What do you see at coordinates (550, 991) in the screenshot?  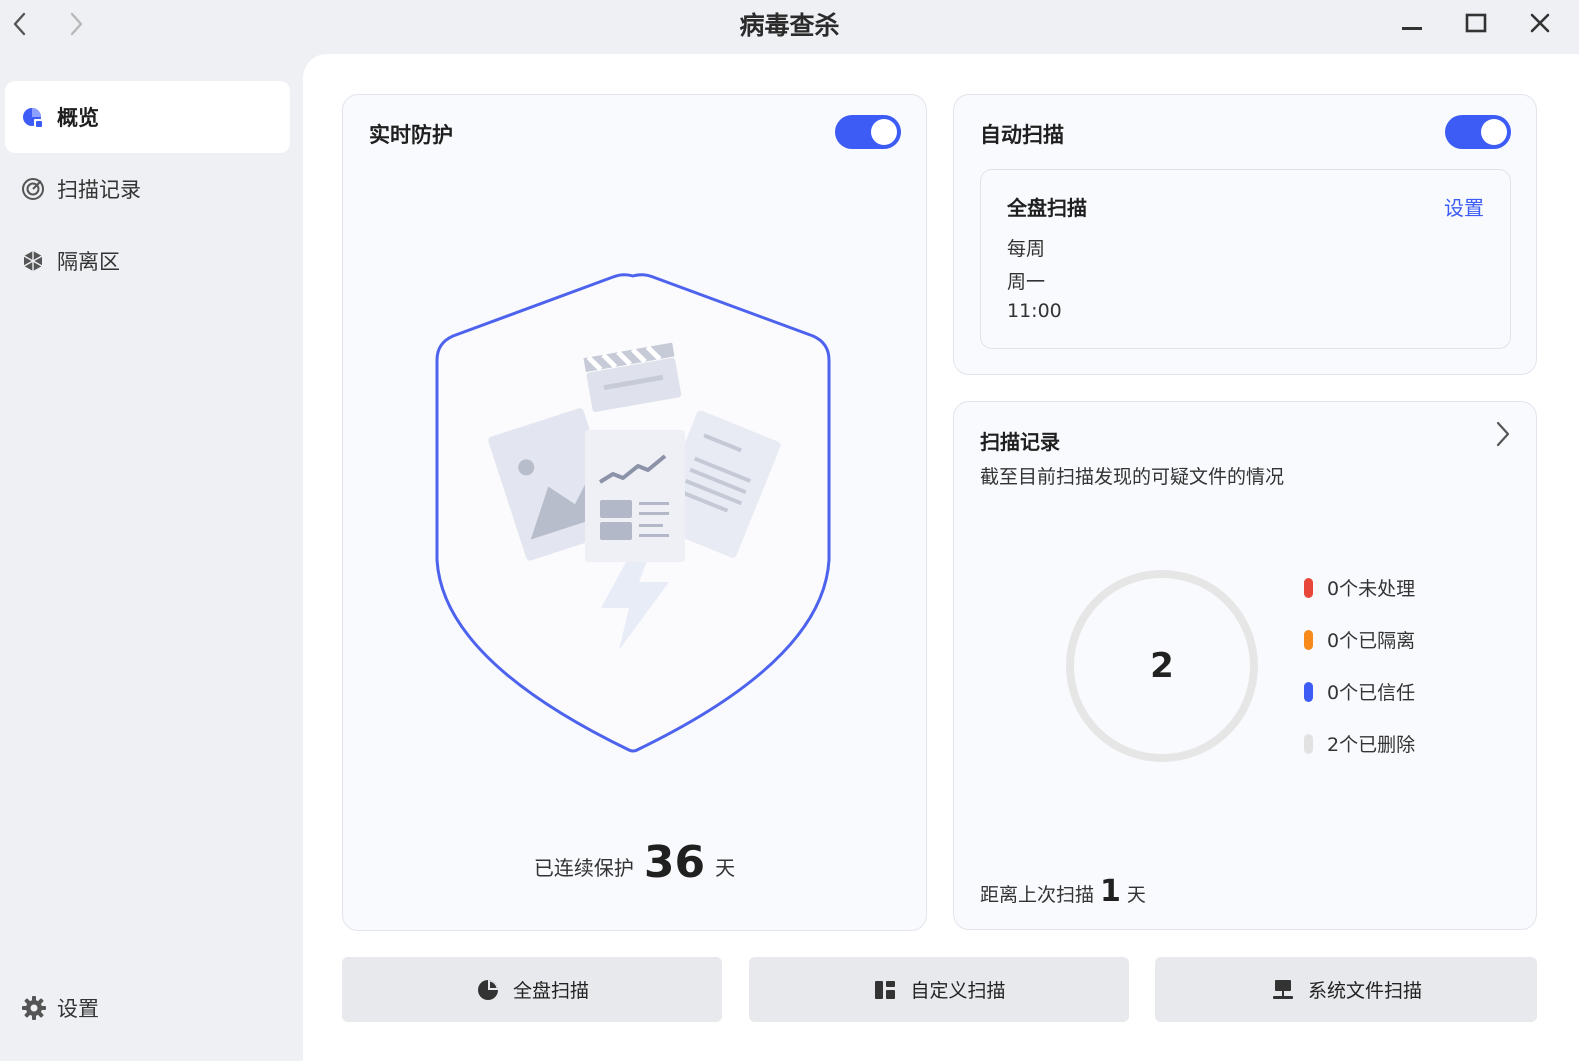 I see `full-scan-label: 全盘扫描` at bounding box center [550, 991].